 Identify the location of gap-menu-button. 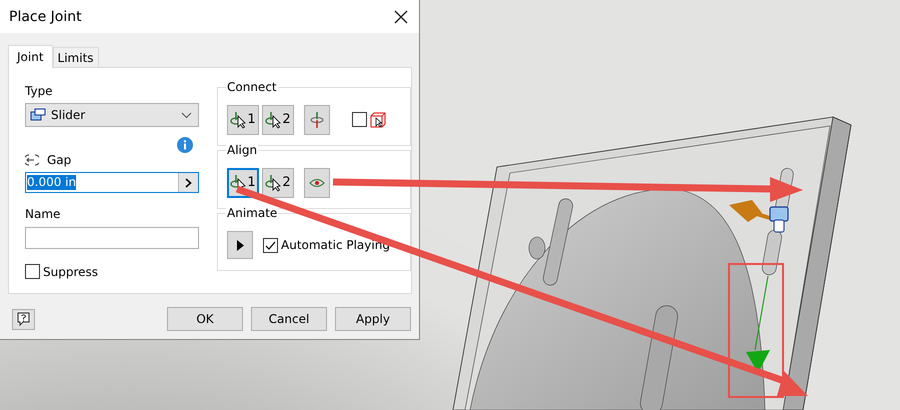
(188, 182).